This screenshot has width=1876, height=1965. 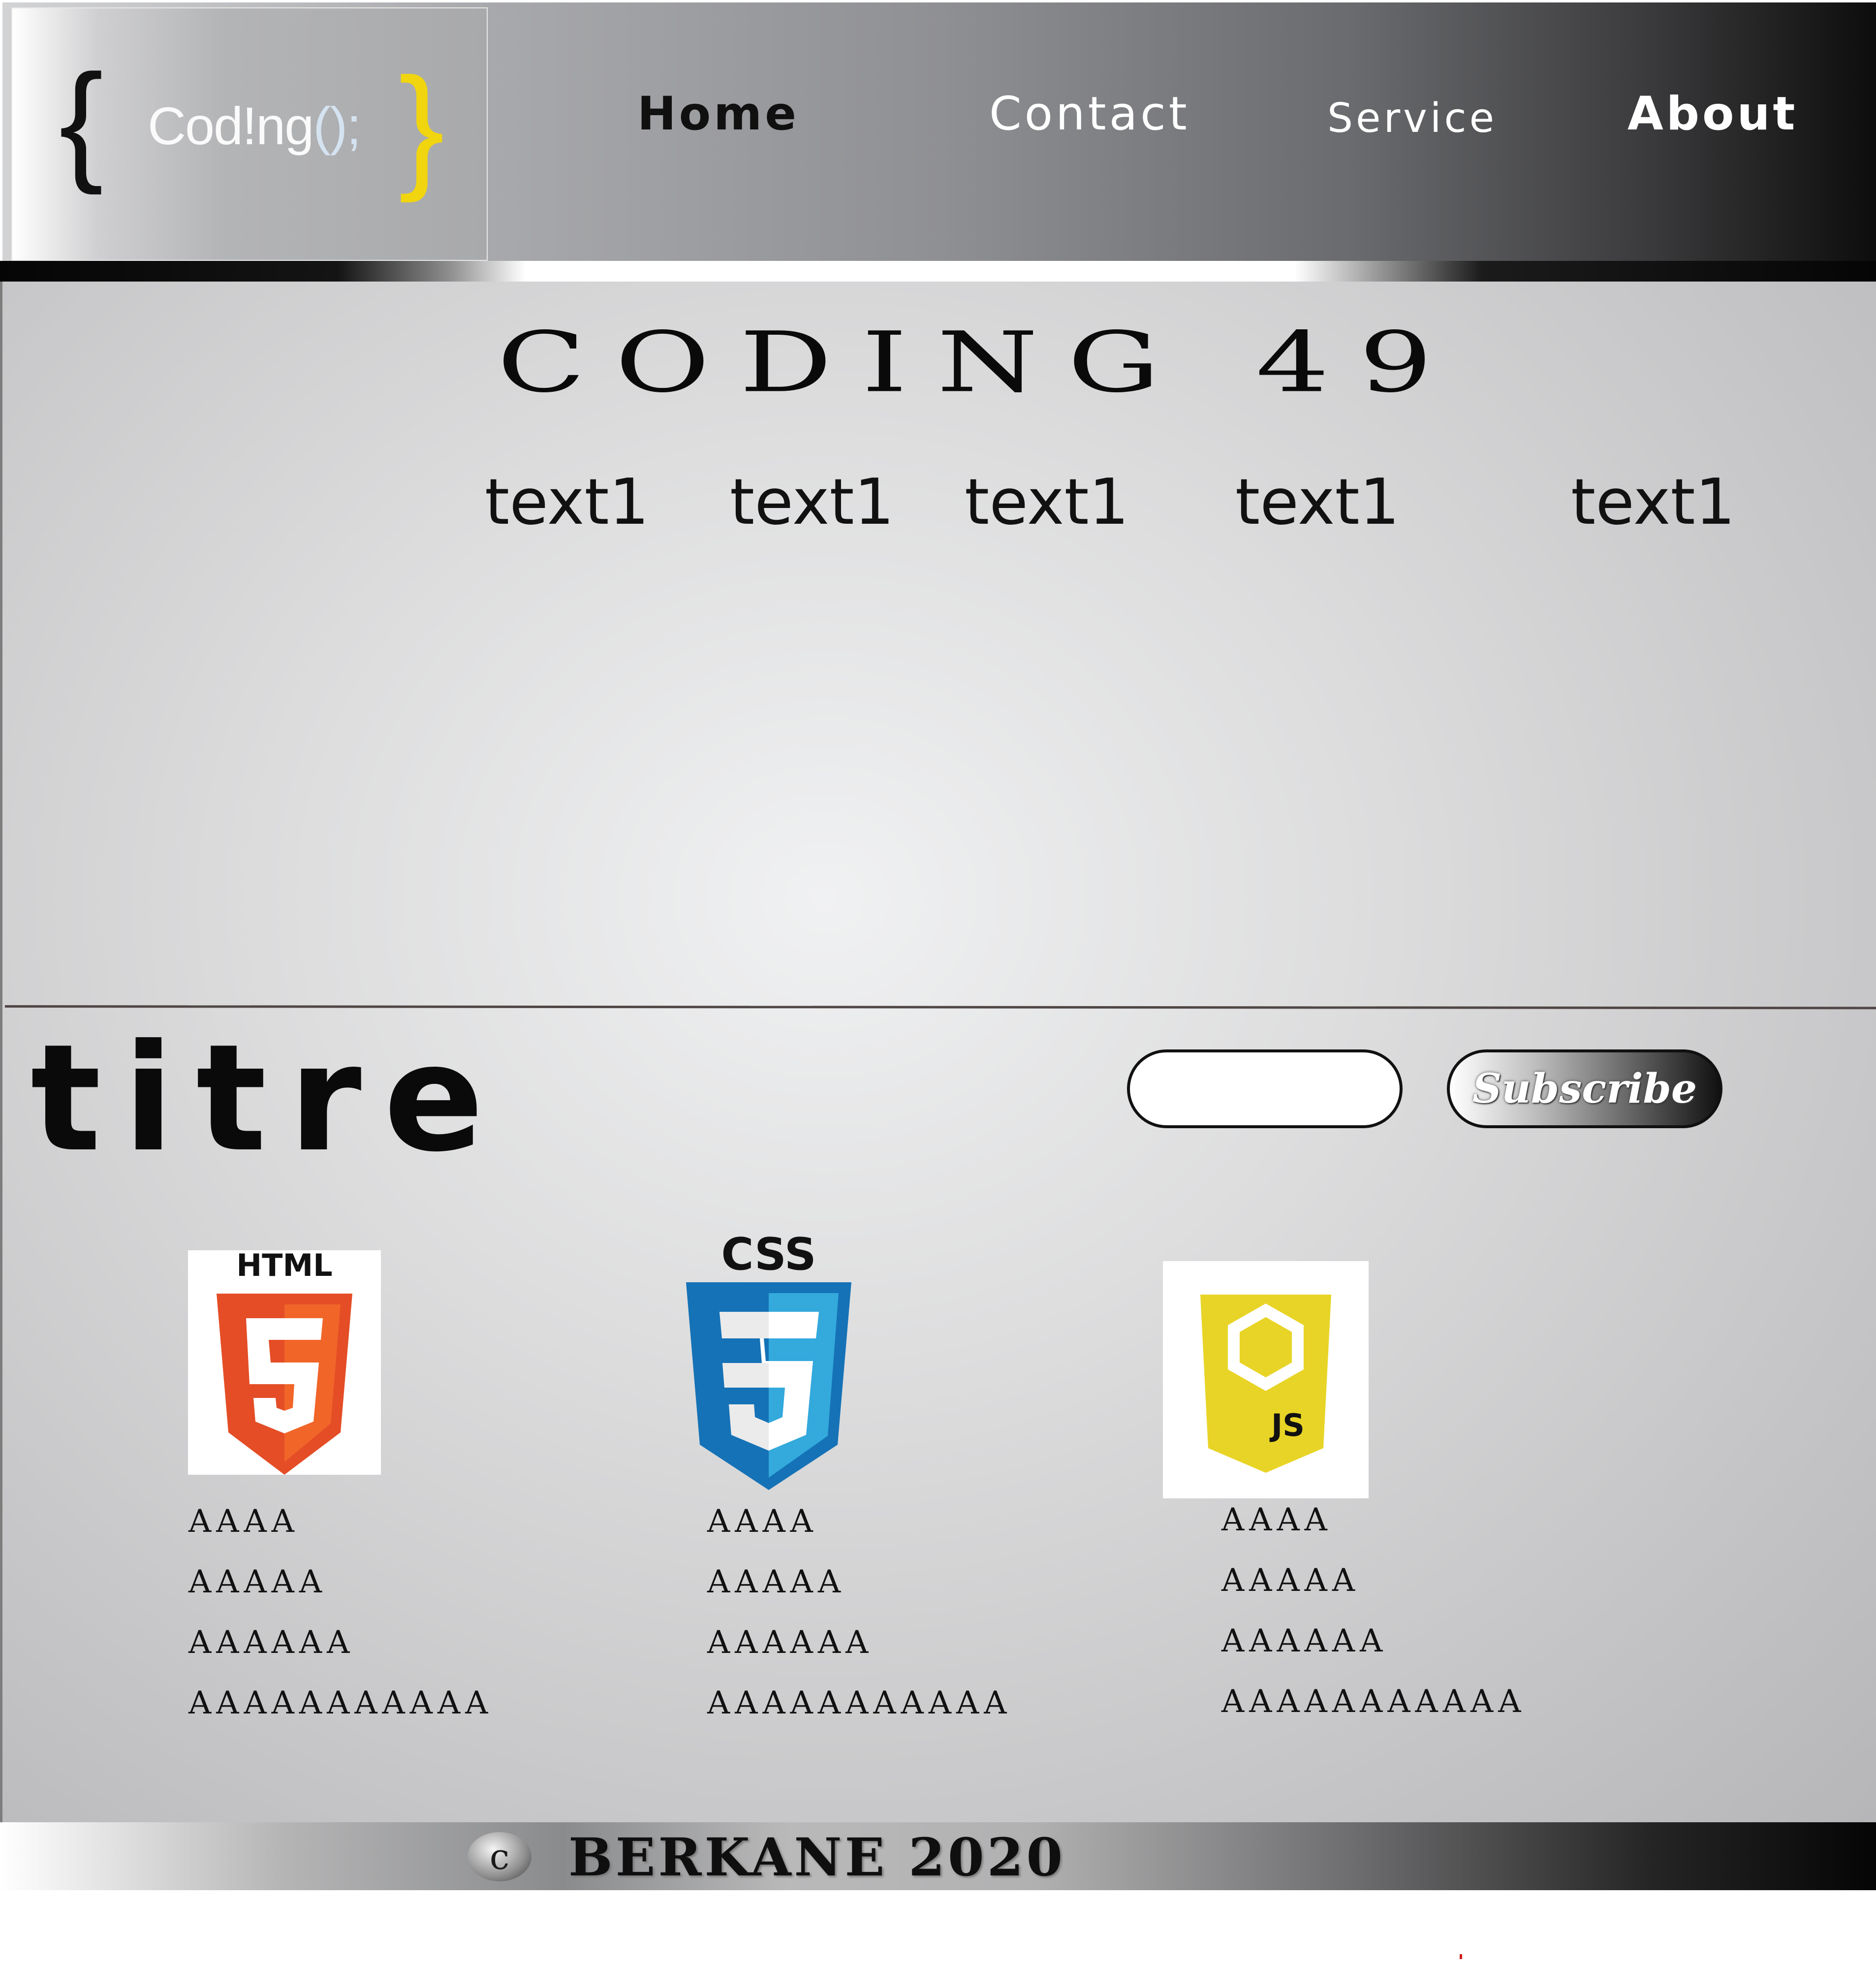 What do you see at coordinates (284, 1266) in the screenshot?
I see `html-logo-label: HTML` at bounding box center [284, 1266].